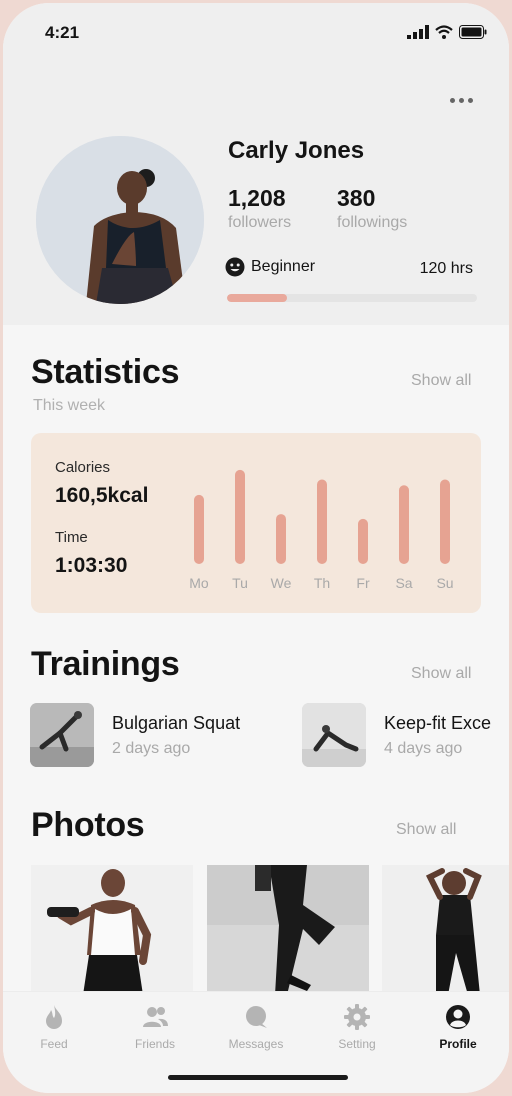 The height and width of the screenshot is (1096, 512). I want to click on statistics-show-all-link: Show all, so click(441, 381).